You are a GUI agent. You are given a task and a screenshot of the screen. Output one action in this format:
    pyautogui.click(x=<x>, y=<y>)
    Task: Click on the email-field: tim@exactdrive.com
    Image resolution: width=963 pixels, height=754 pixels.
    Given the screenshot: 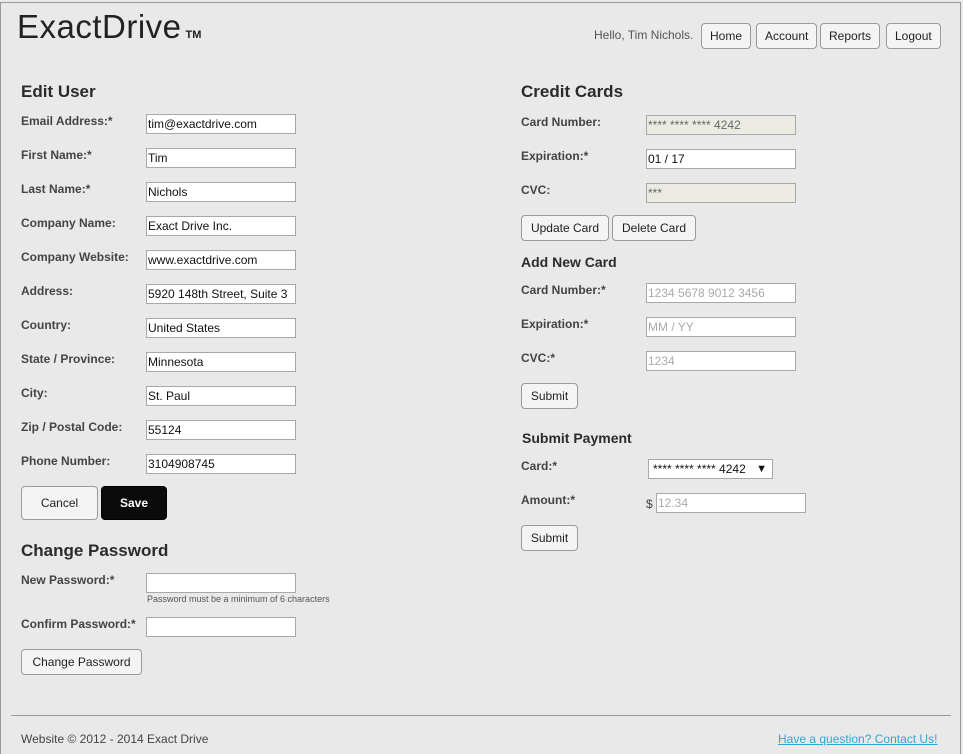 What is the action you would take?
    pyautogui.click(x=221, y=124)
    